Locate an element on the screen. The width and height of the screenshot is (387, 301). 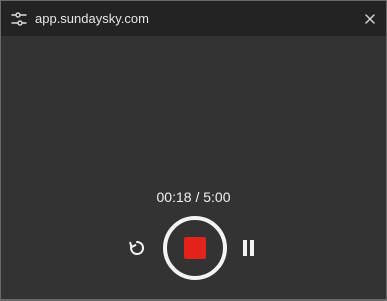
close-icon is located at coordinates (370, 19).